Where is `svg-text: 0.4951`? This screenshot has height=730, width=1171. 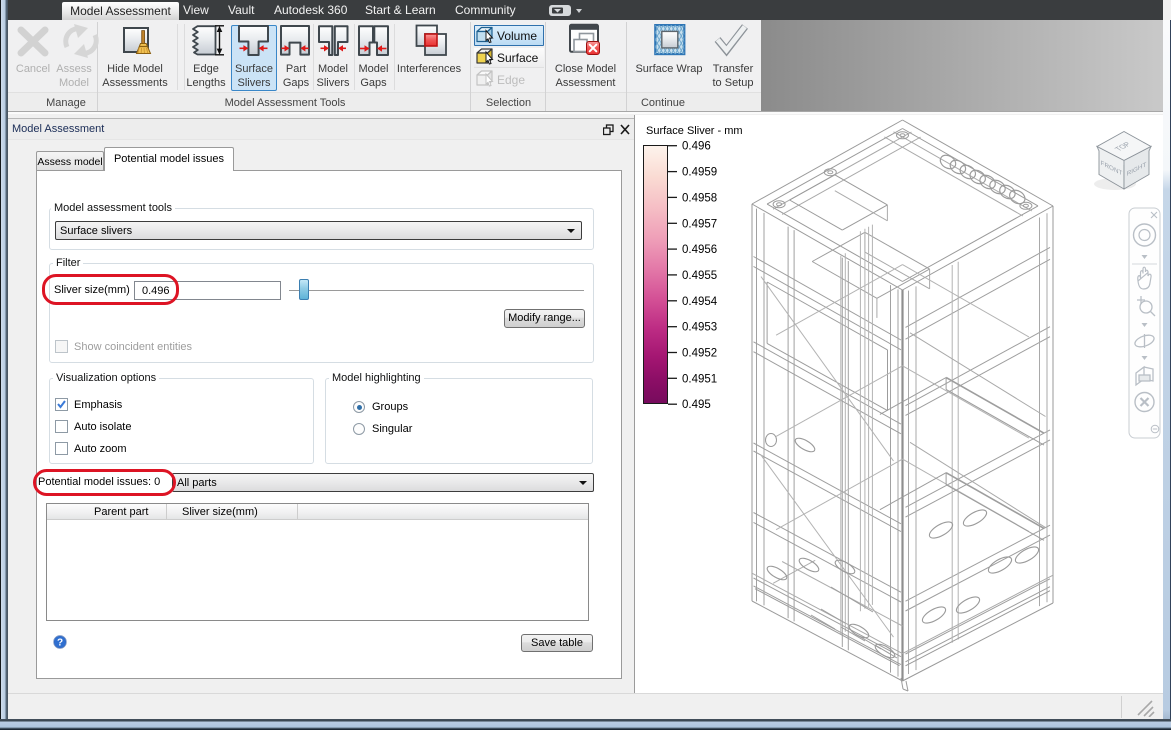
svg-text: 0.4951 is located at coordinates (699, 379).